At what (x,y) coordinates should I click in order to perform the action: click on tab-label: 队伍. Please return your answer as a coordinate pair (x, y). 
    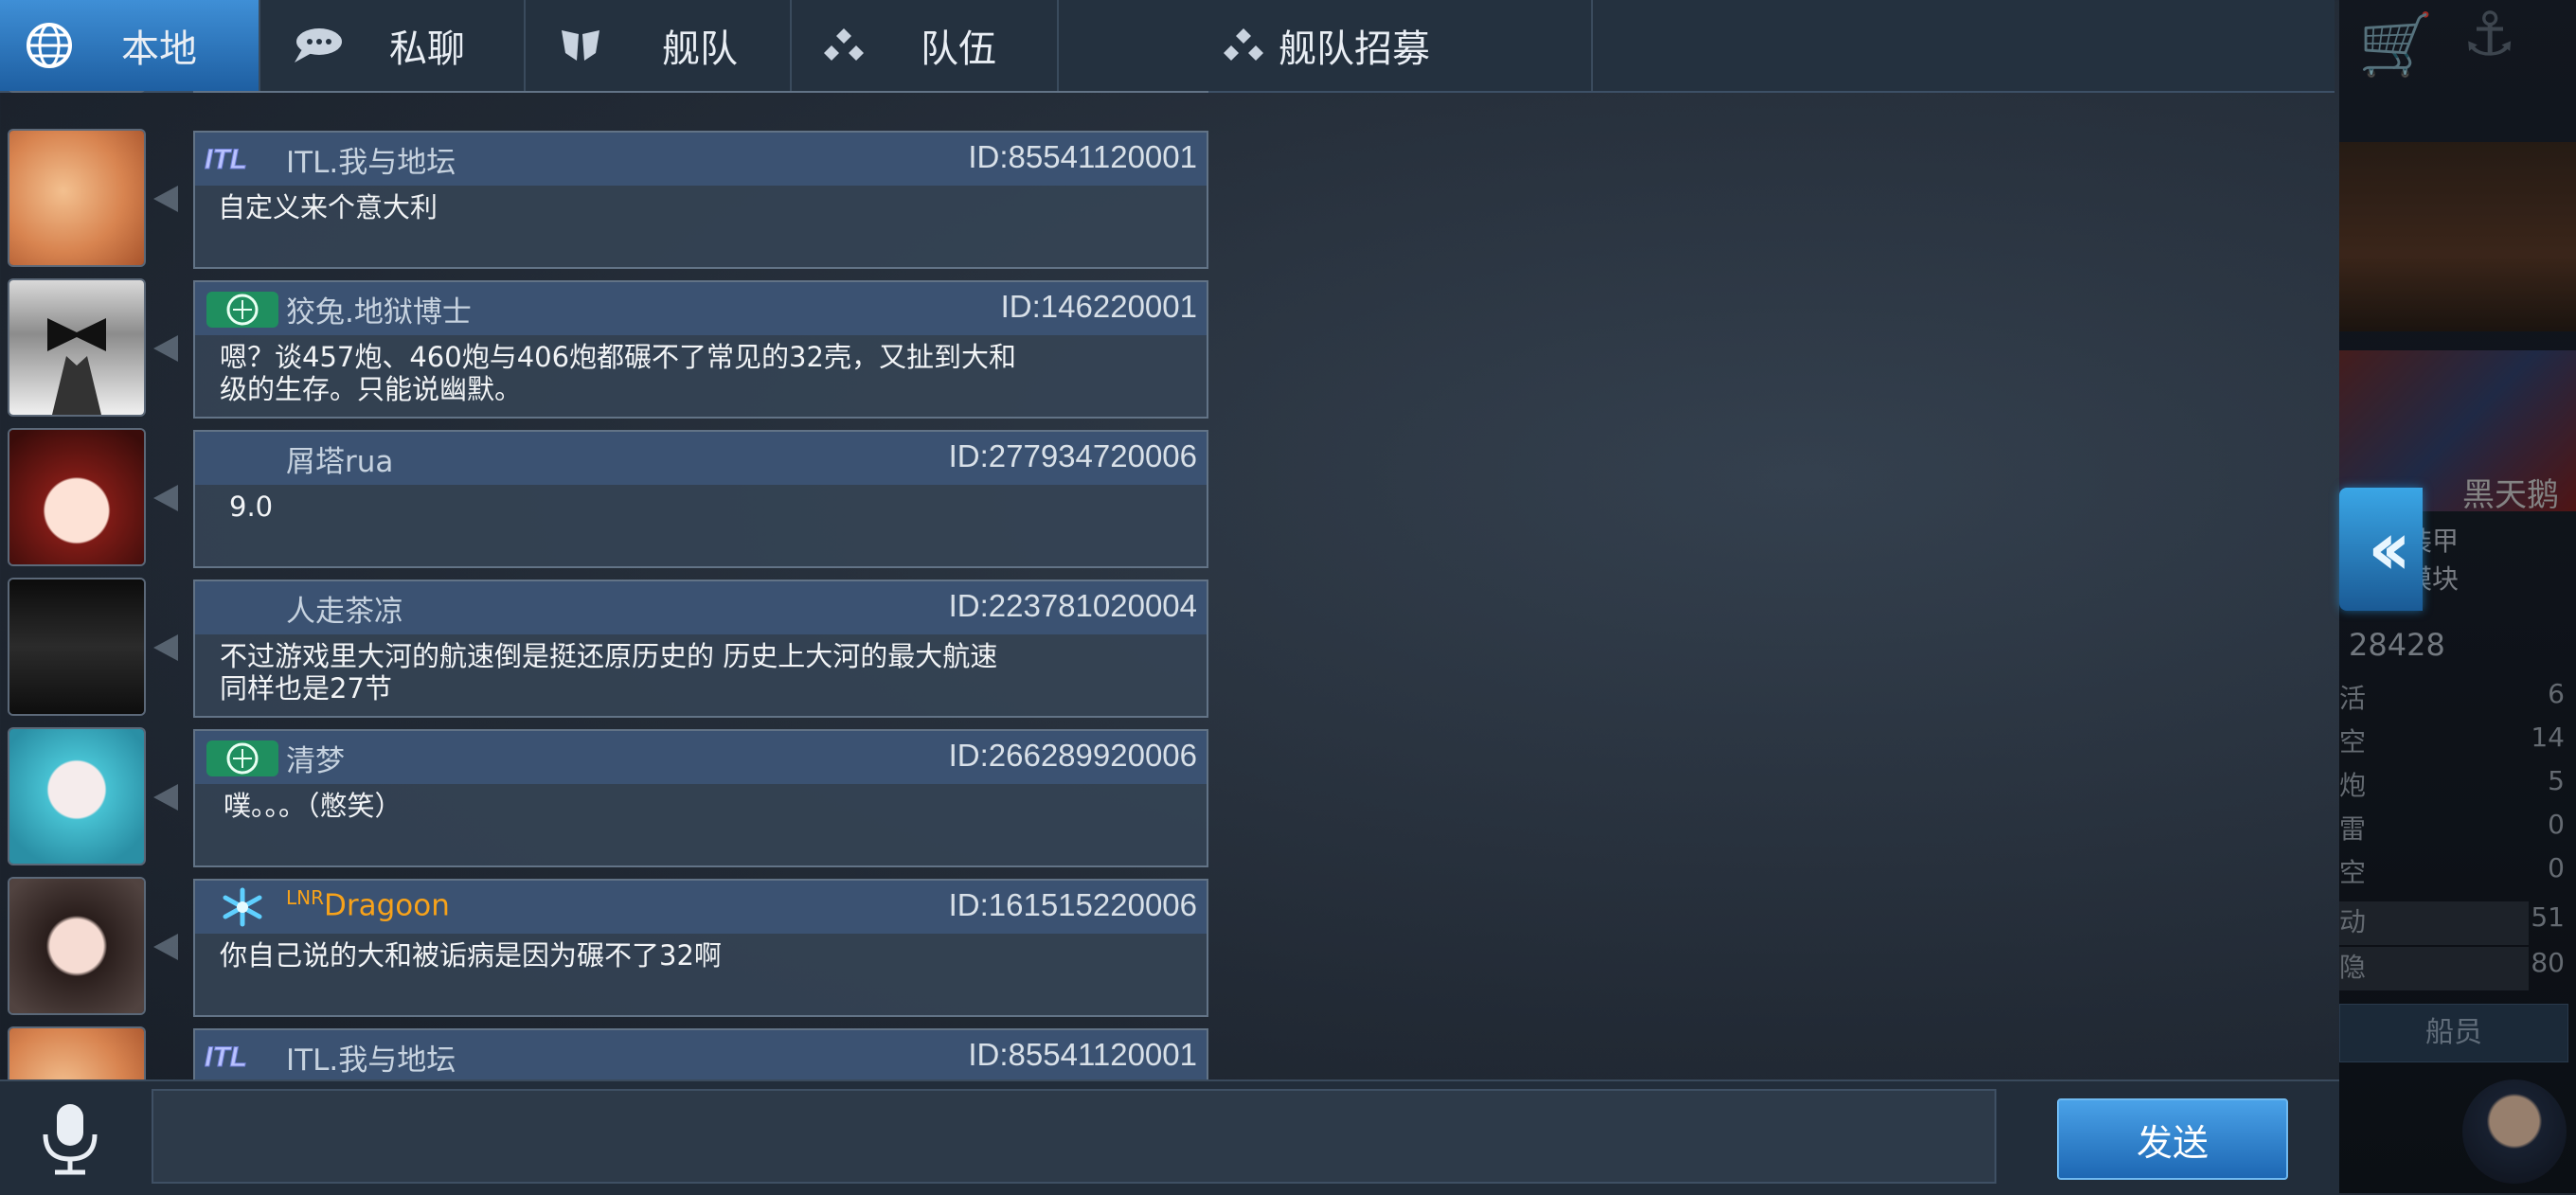
    Looking at the image, I should click on (958, 49).